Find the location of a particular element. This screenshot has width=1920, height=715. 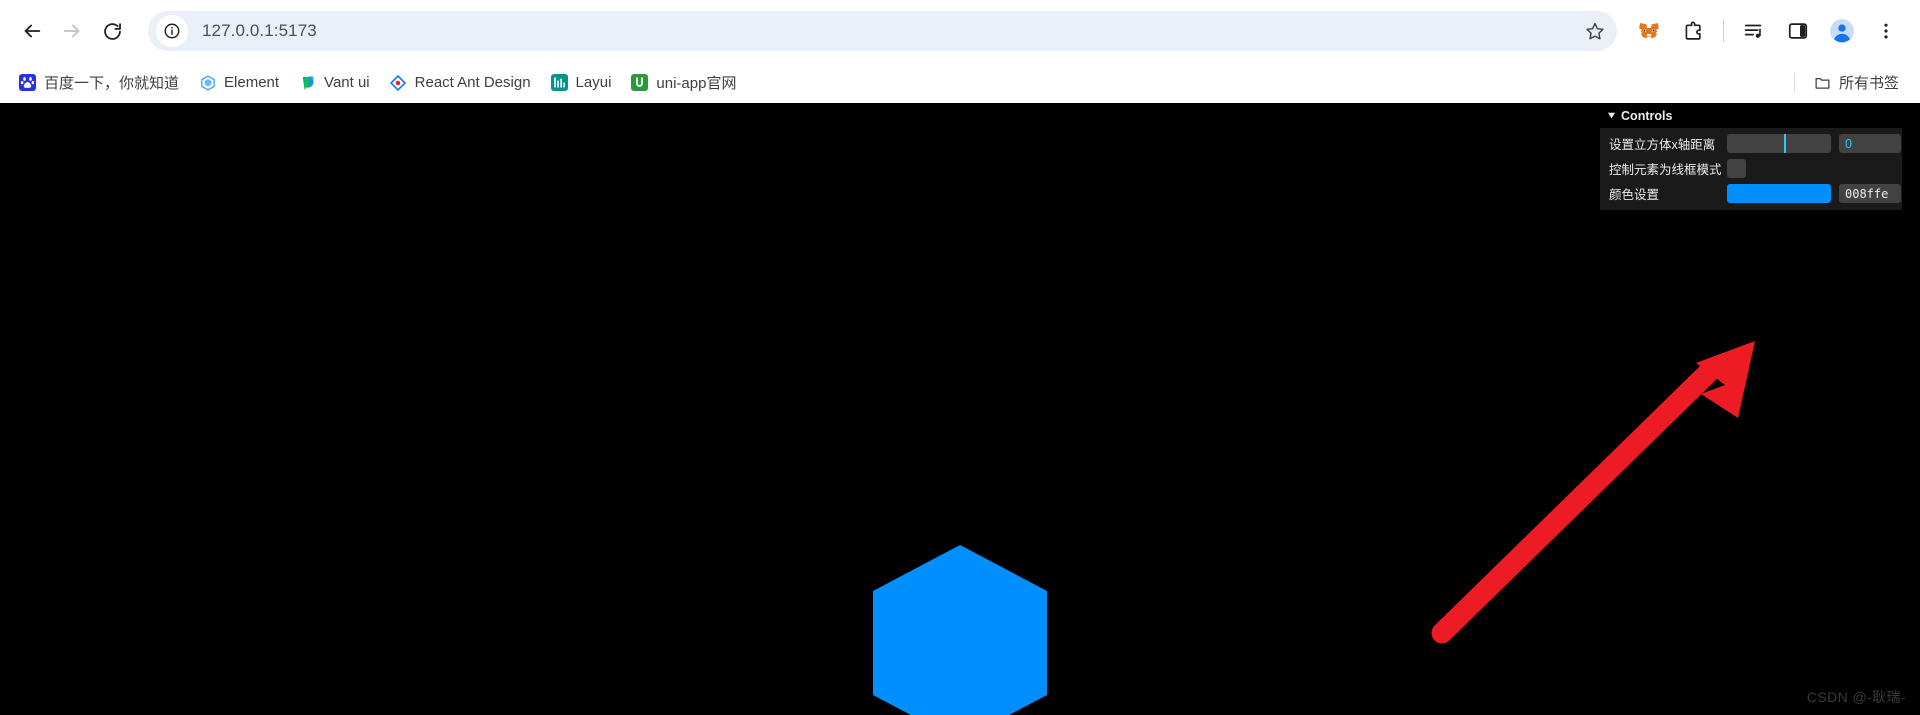

wireframe-mode-checkbox is located at coordinates (1736, 168).